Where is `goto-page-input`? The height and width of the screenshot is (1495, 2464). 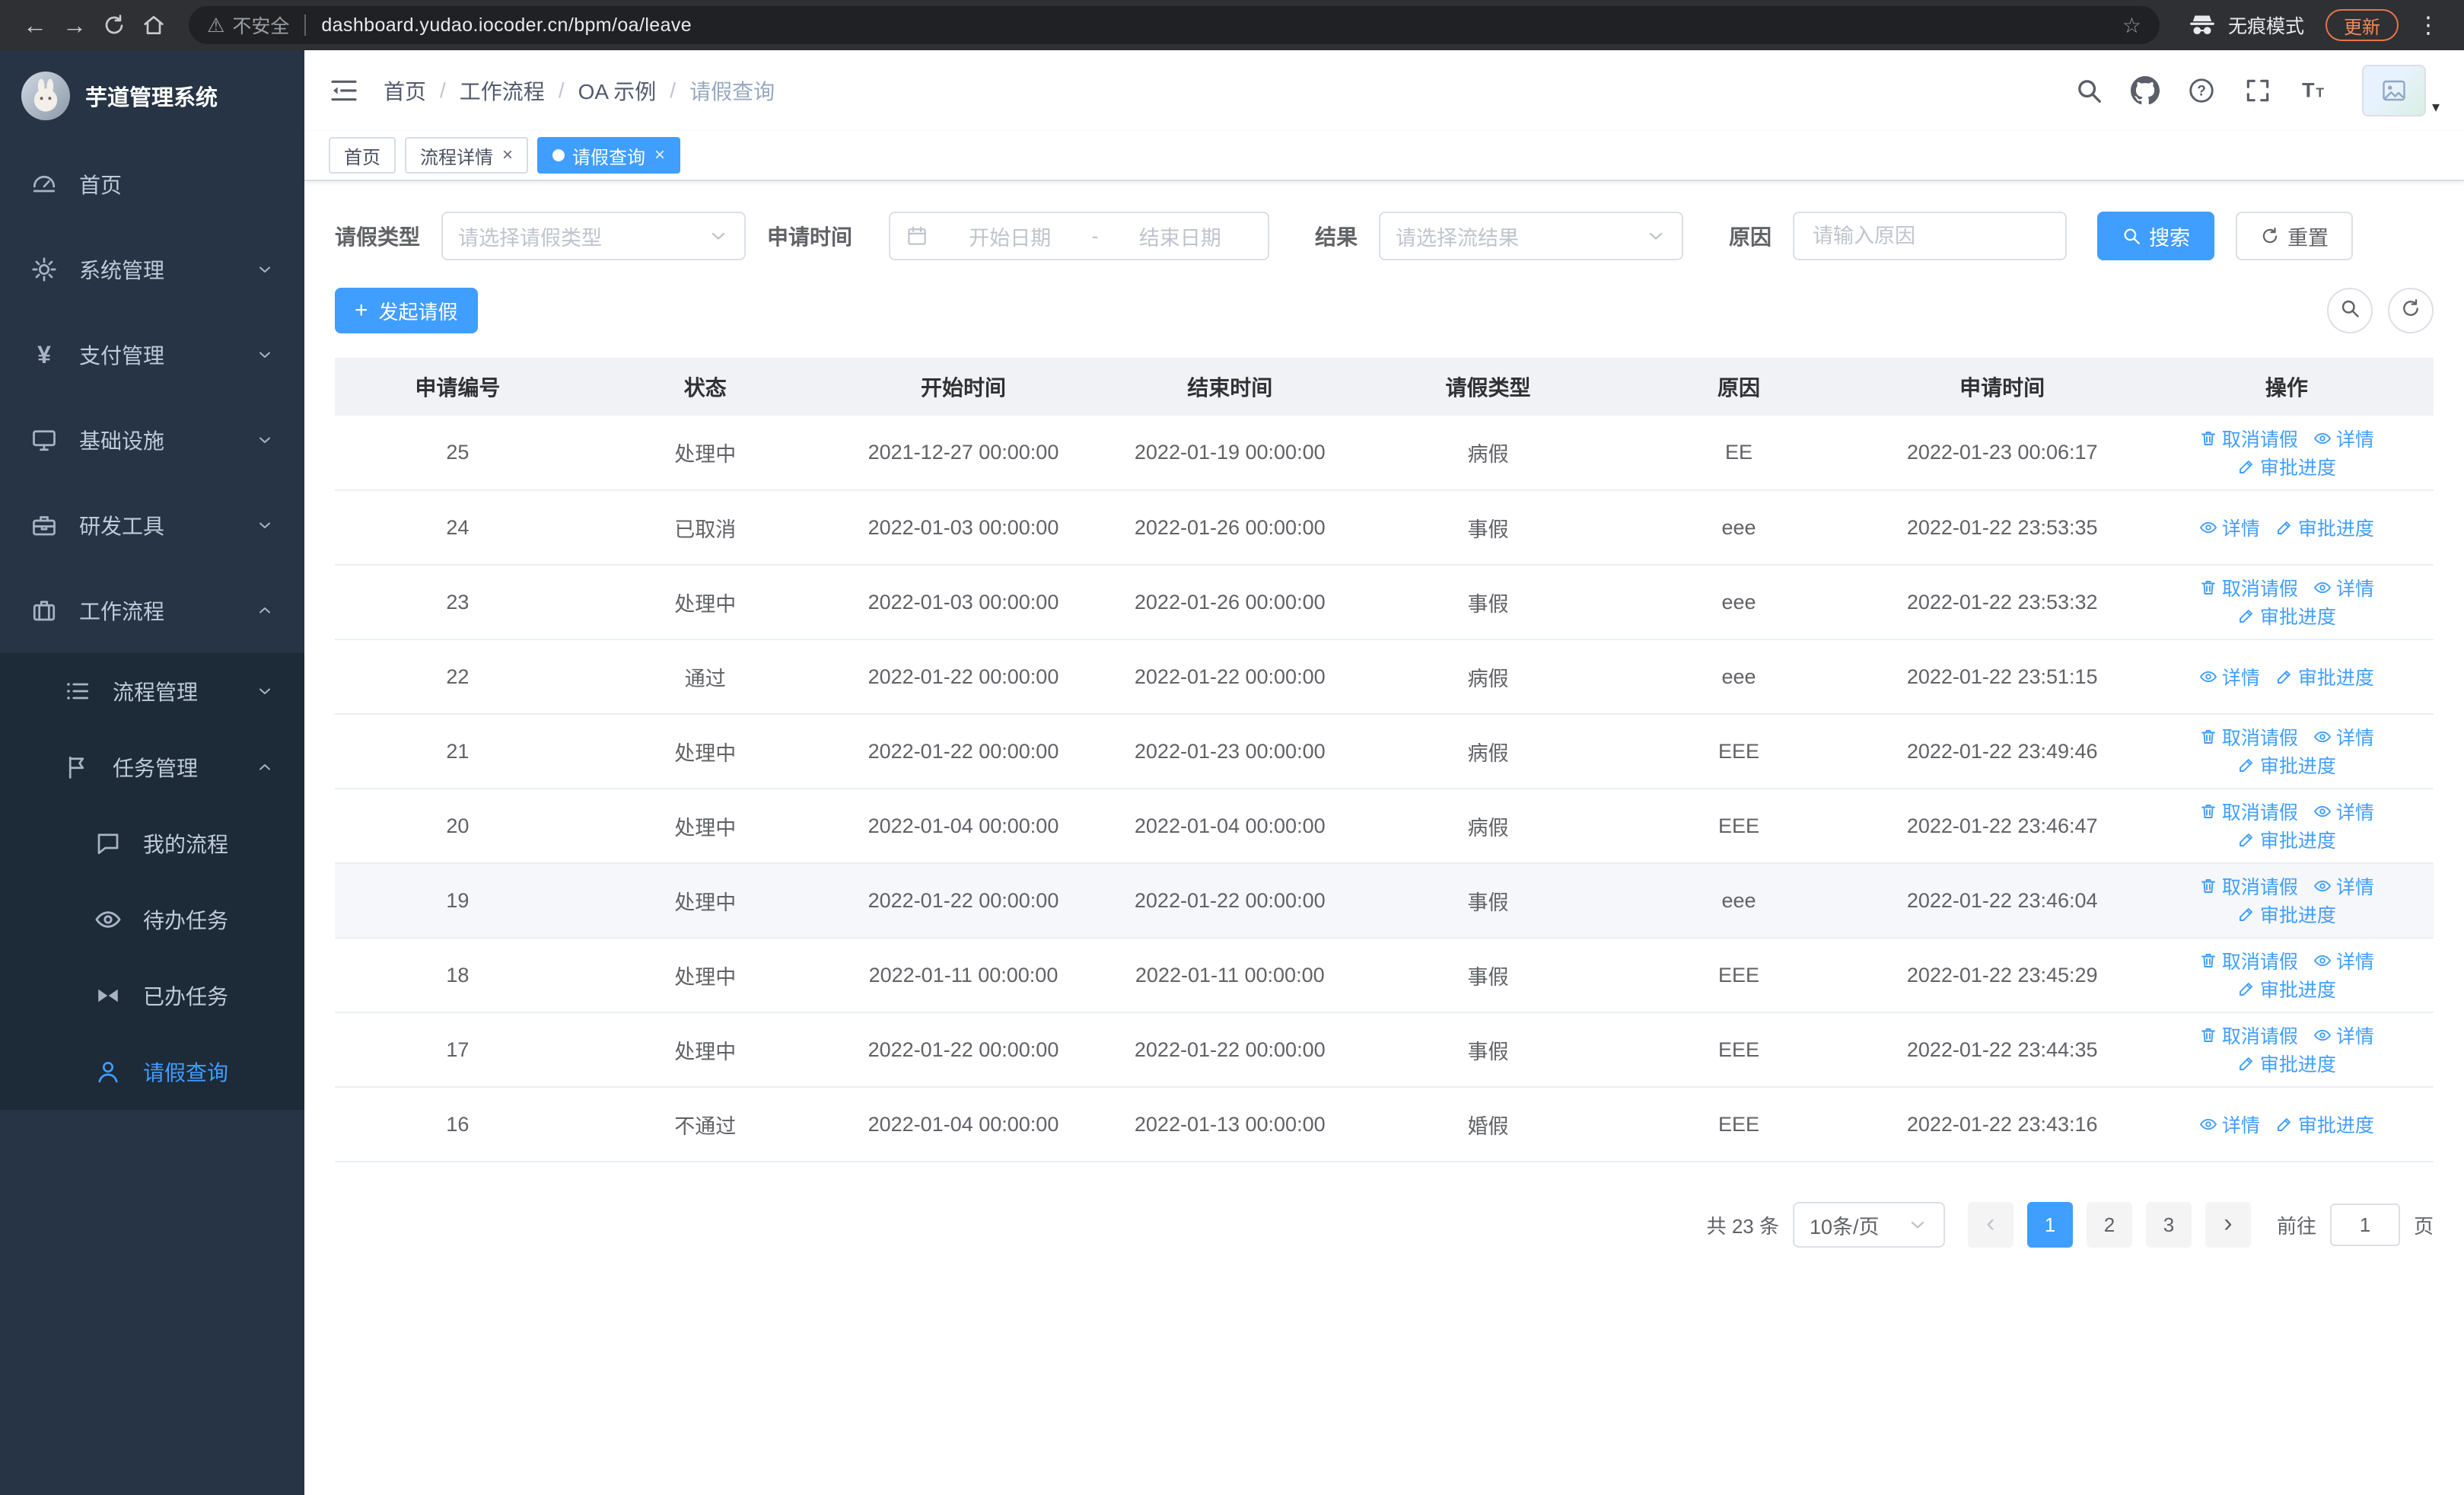
goto-page-input is located at coordinates (2364, 1225).